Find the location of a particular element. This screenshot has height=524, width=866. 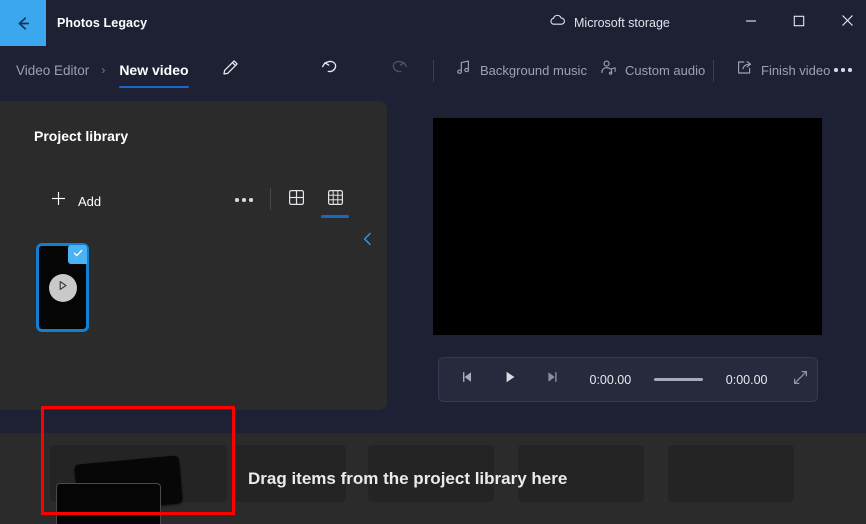

back-button is located at coordinates (23, 23).